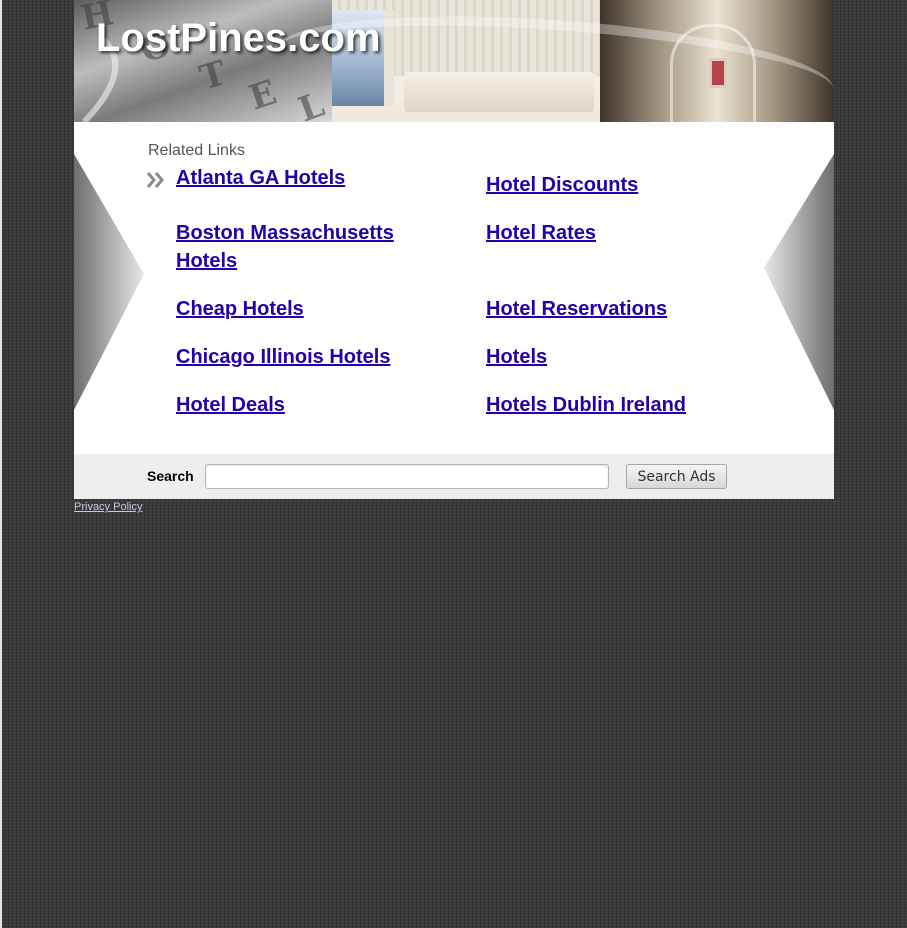 The height and width of the screenshot is (928, 907). Describe the element at coordinates (616, 233) in the screenshot. I see `related-link: Hotel Rates` at that location.